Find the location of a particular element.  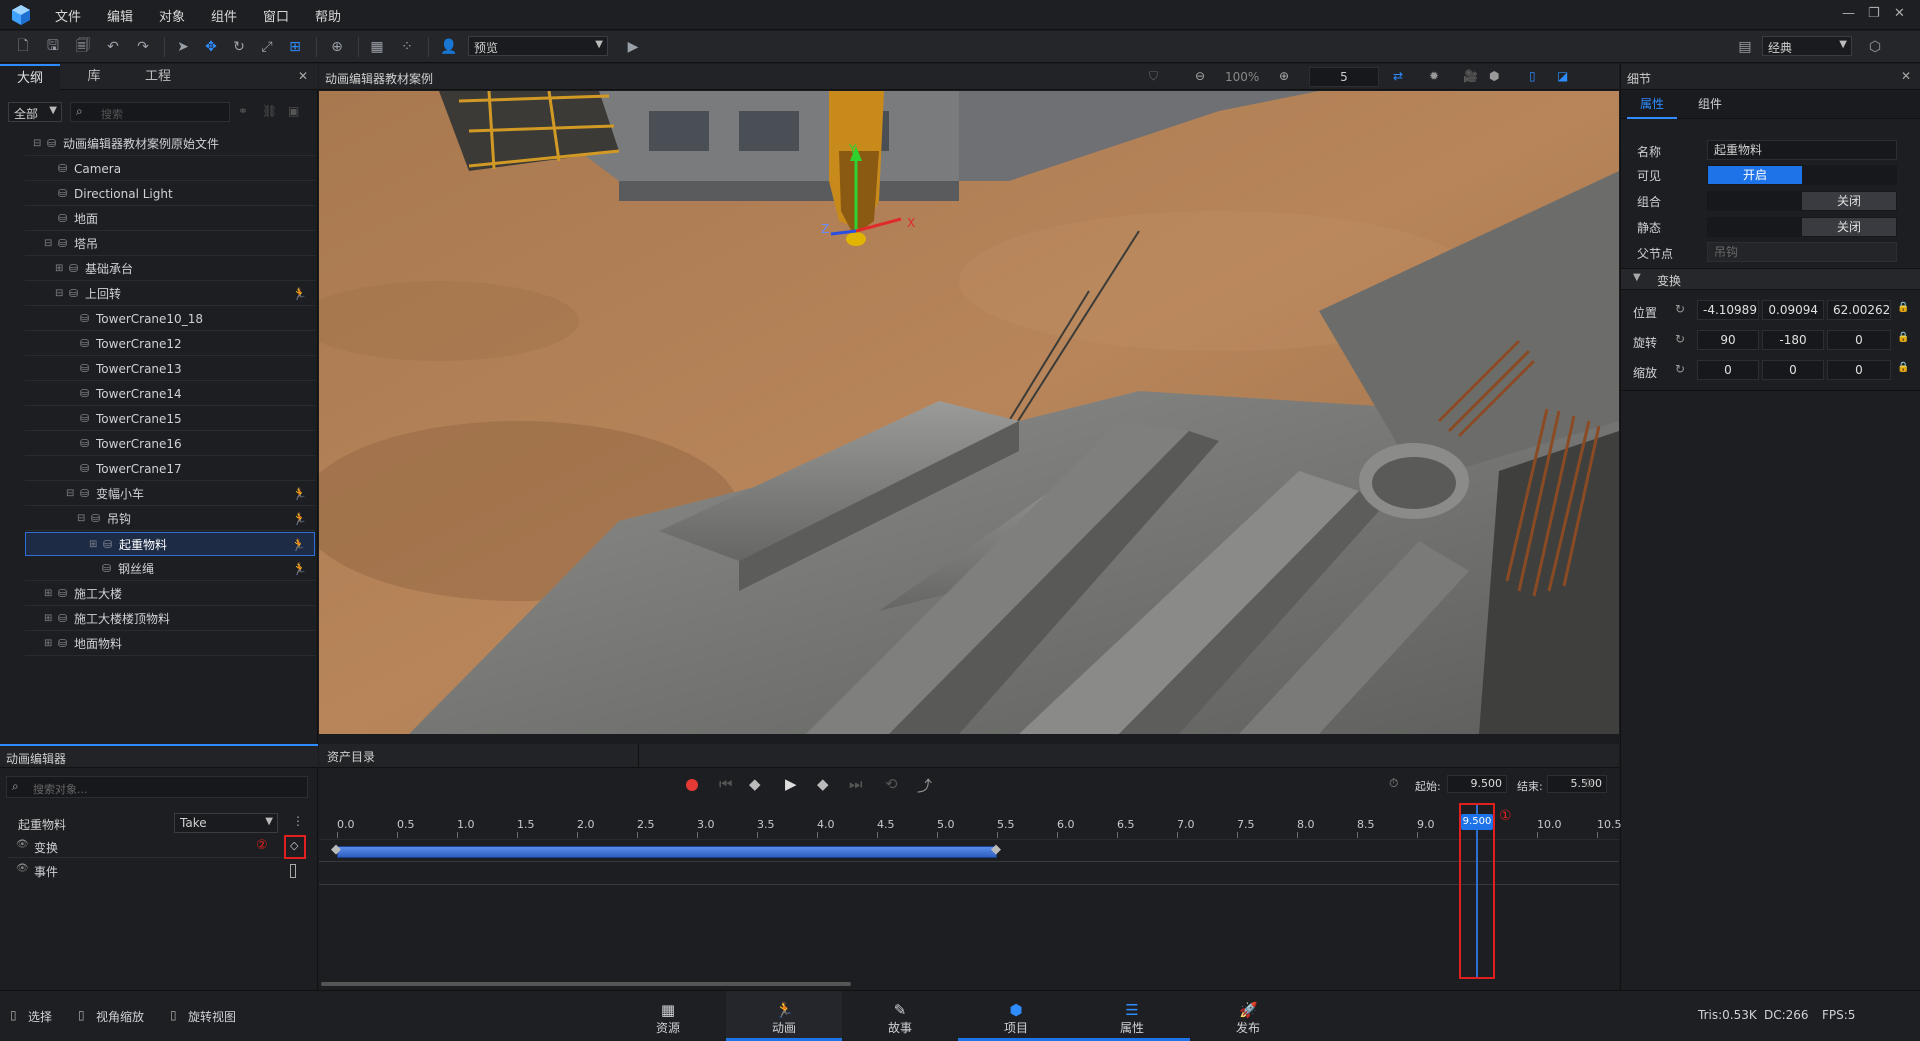

visible-on: 开启 is located at coordinates (1755, 175).